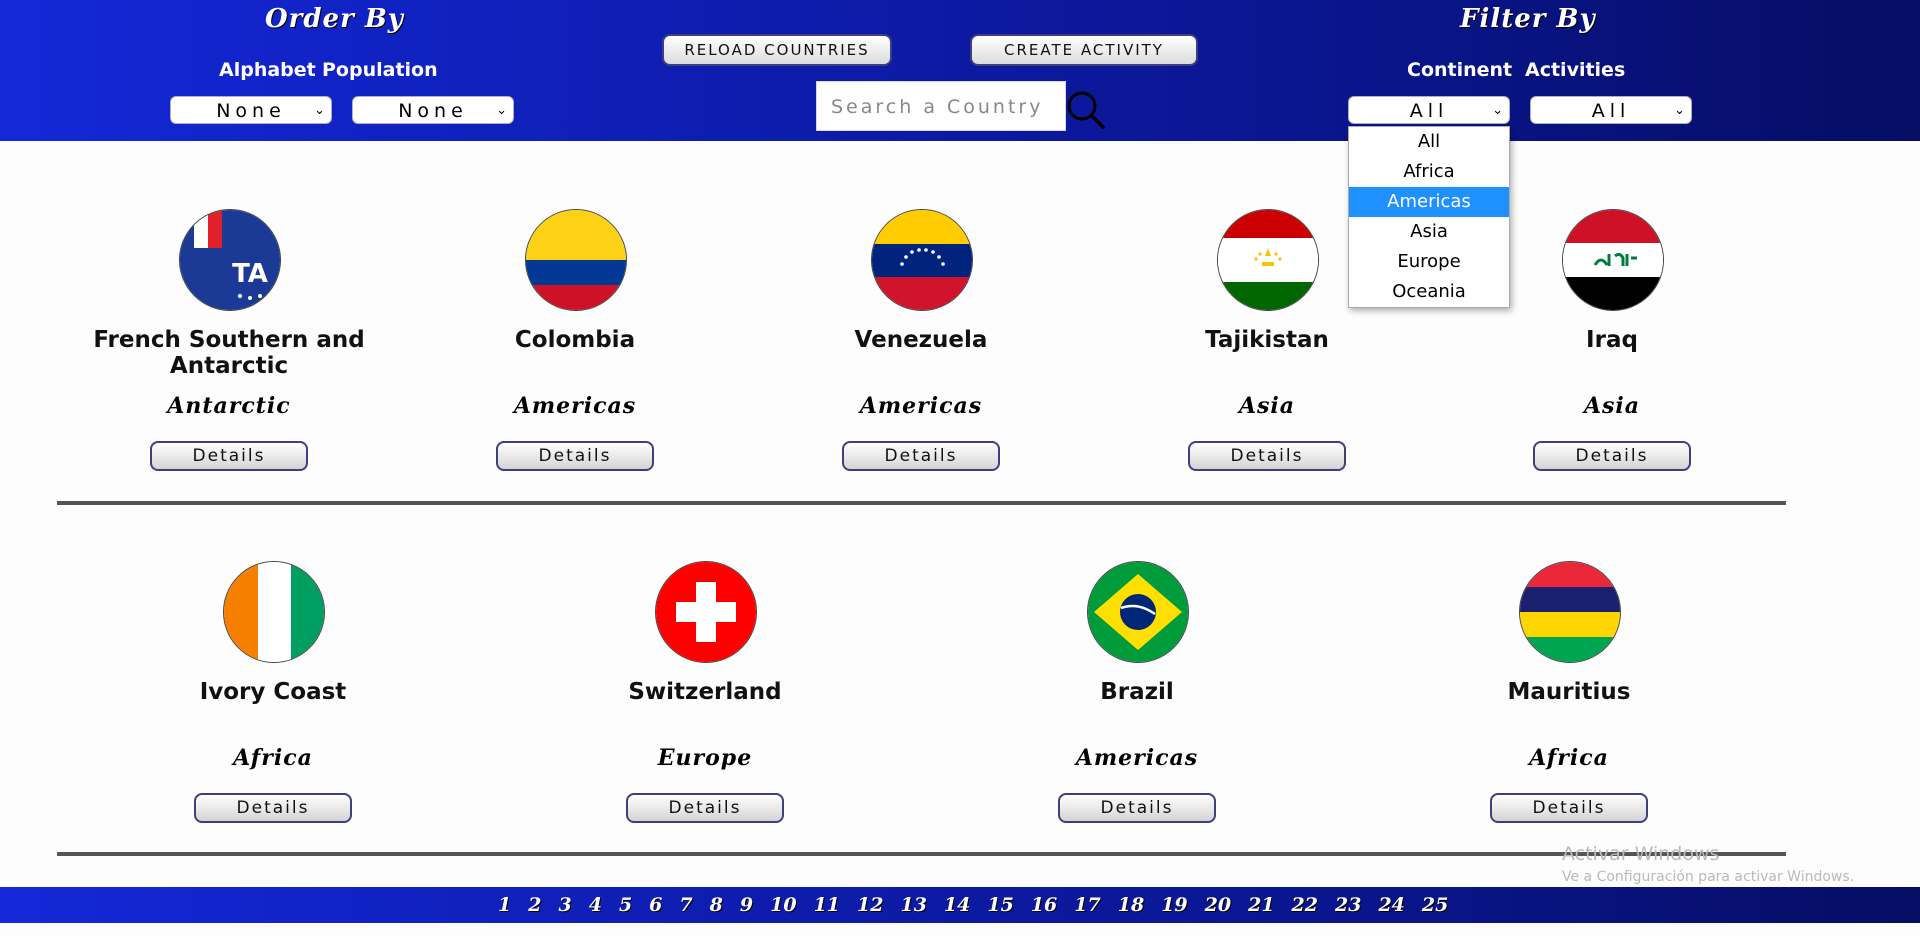 Image resolution: width=1920 pixels, height=936 pixels. Describe the element at coordinates (1429, 232) in the screenshot. I see `continent-option-asia: Asia` at that location.